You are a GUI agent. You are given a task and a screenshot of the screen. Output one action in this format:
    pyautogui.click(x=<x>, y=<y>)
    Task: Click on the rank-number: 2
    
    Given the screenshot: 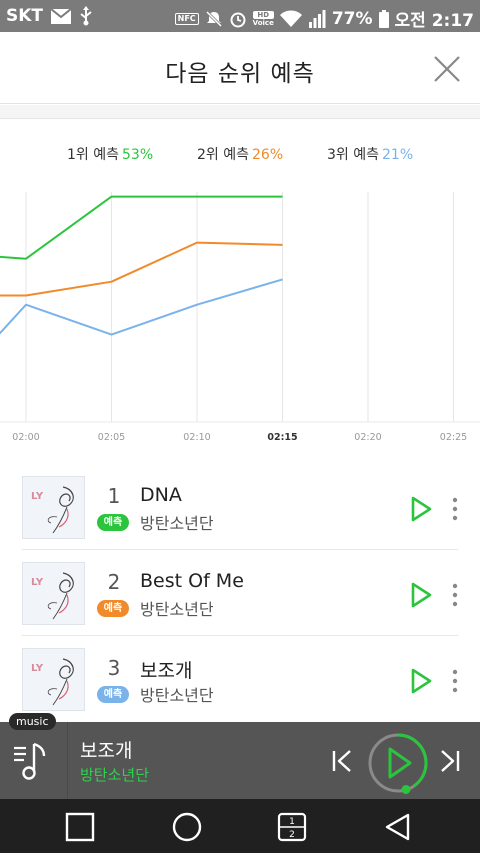 What is the action you would take?
    pyautogui.click(x=114, y=582)
    